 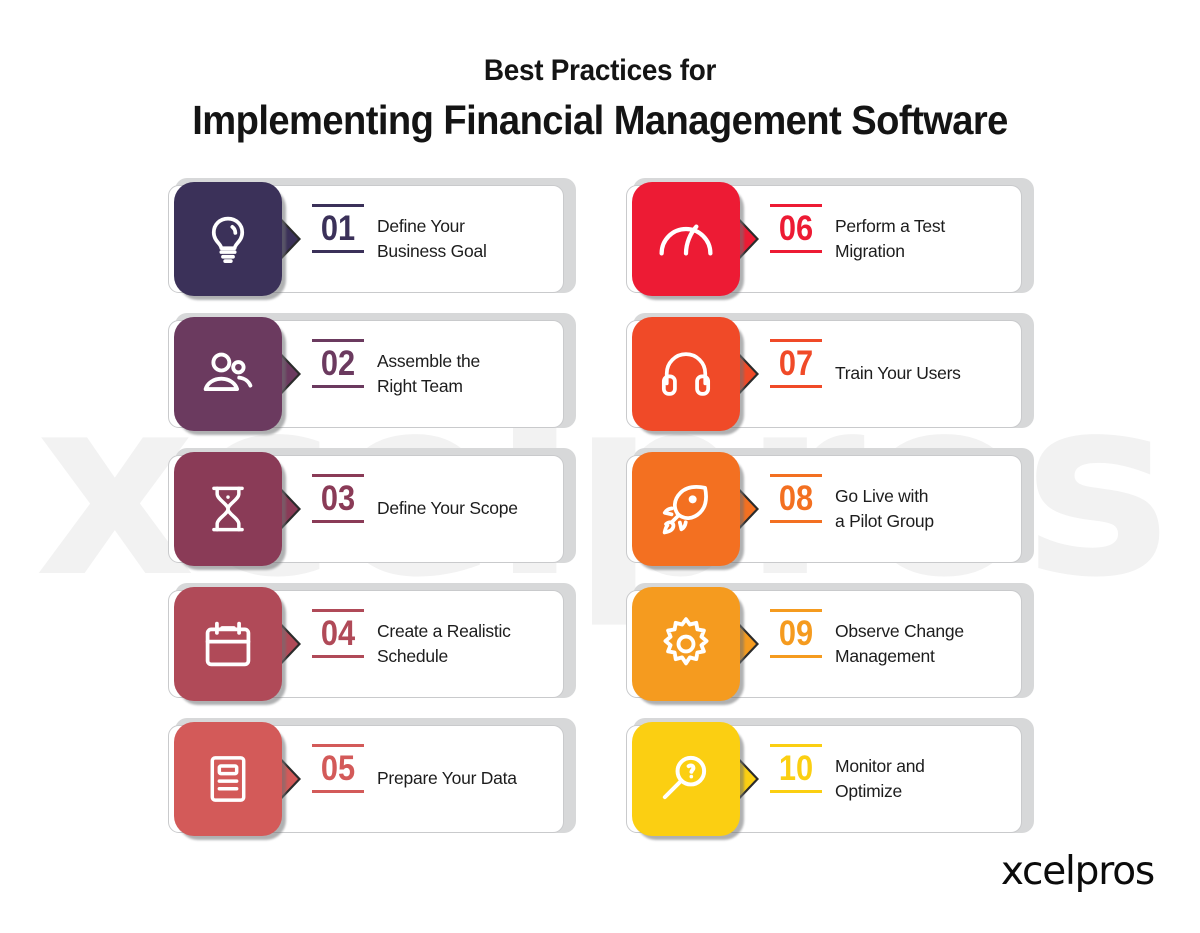 I want to click on step-number-block: 05, so click(x=338, y=768).